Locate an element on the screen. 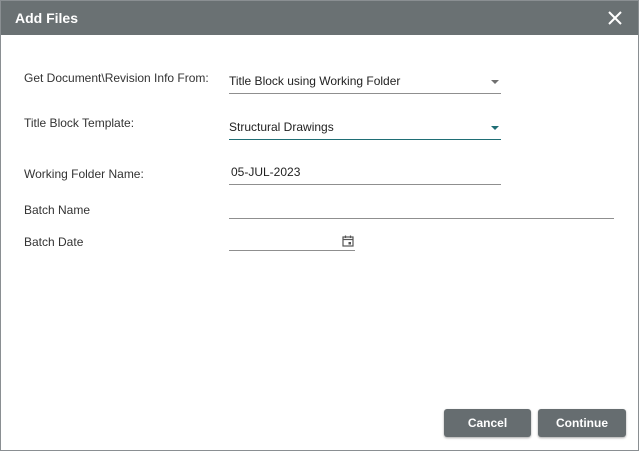 Image resolution: width=639 pixels, height=451 pixels. dialog-title: Add Files is located at coordinates (47, 18).